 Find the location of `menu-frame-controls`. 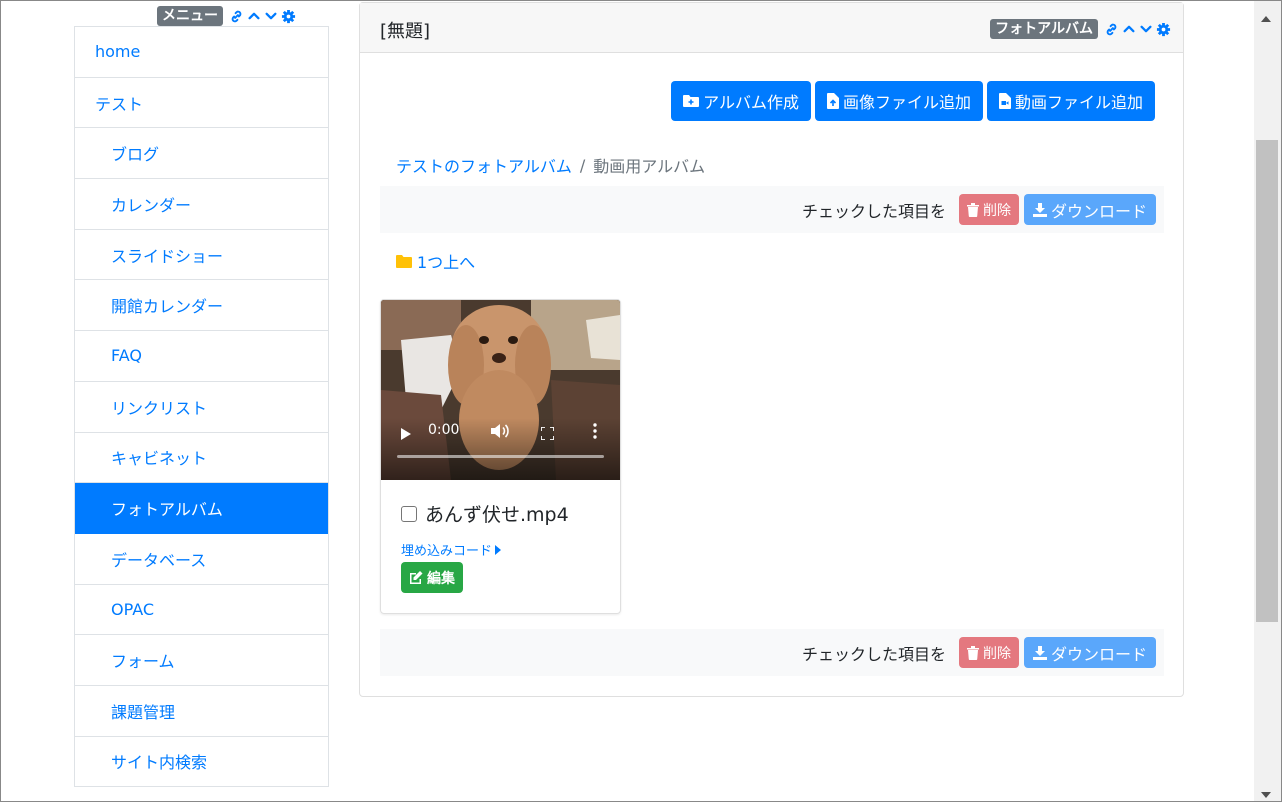

menu-frame-controls is located at coordinates (262, 16).